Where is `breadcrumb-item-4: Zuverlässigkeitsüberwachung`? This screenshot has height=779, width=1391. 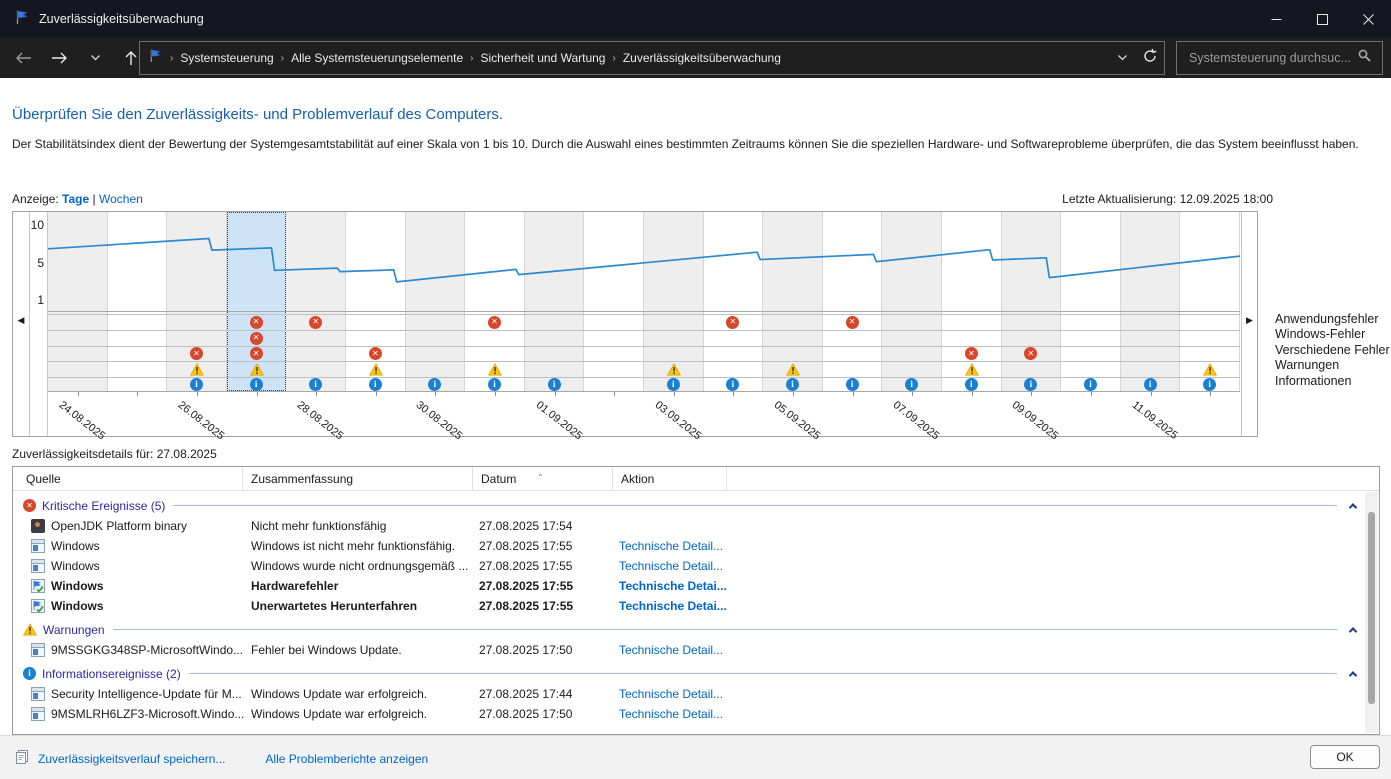
breadcrumb-item-4: Zuverlässigkeitsüberwachung is located at coordinates (702, 58).